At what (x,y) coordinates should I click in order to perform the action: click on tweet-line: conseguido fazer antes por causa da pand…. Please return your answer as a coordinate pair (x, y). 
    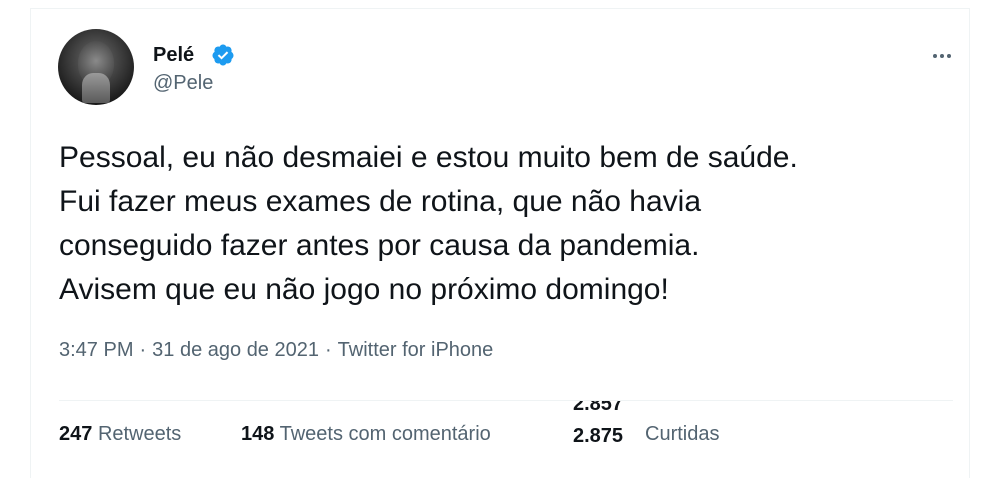
    Looking at the image, I should click on (379, 245).